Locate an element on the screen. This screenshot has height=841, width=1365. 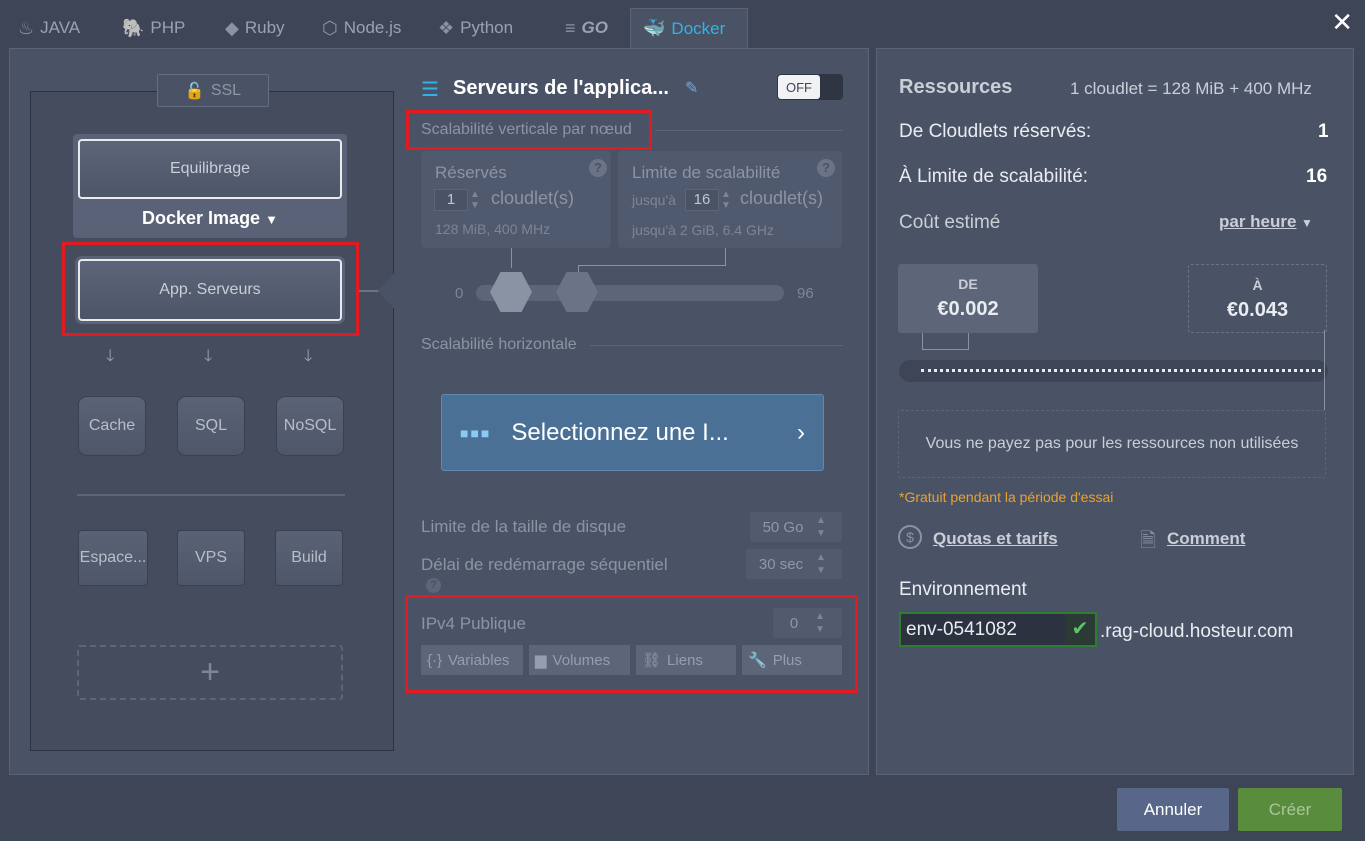
docker-image-label: Docker Image is located at coordinates (201, 218).